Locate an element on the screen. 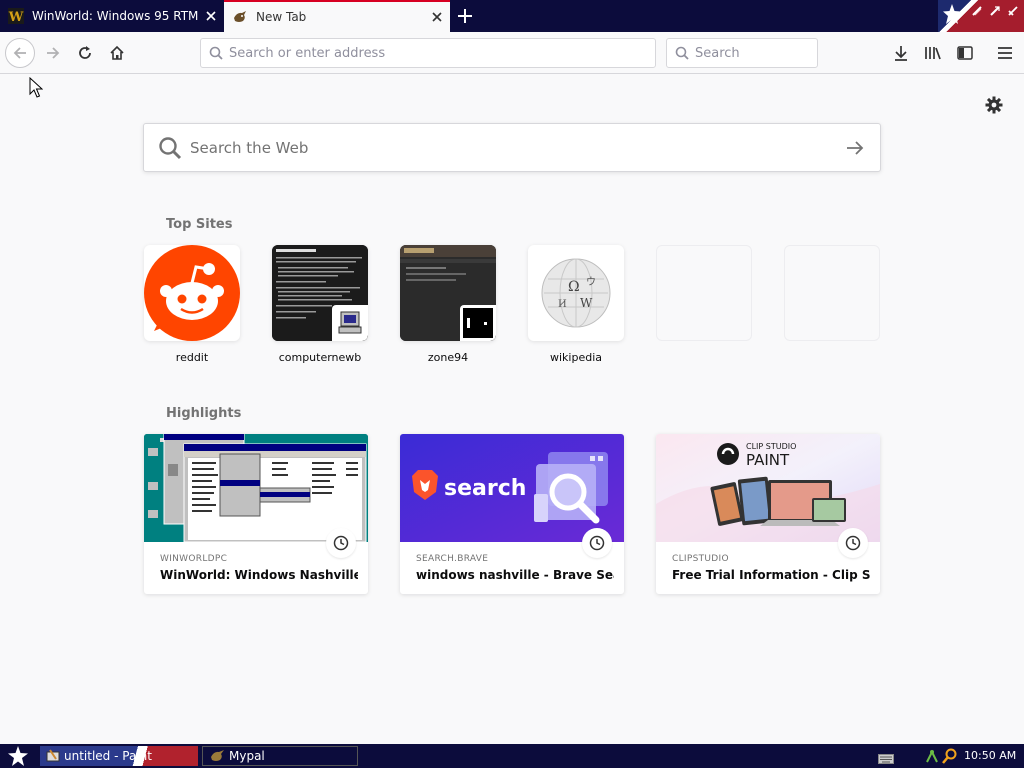 This screenshot has height=768, width=1024. tab-new-tab: New Tab is located at coordinates (337, 16).